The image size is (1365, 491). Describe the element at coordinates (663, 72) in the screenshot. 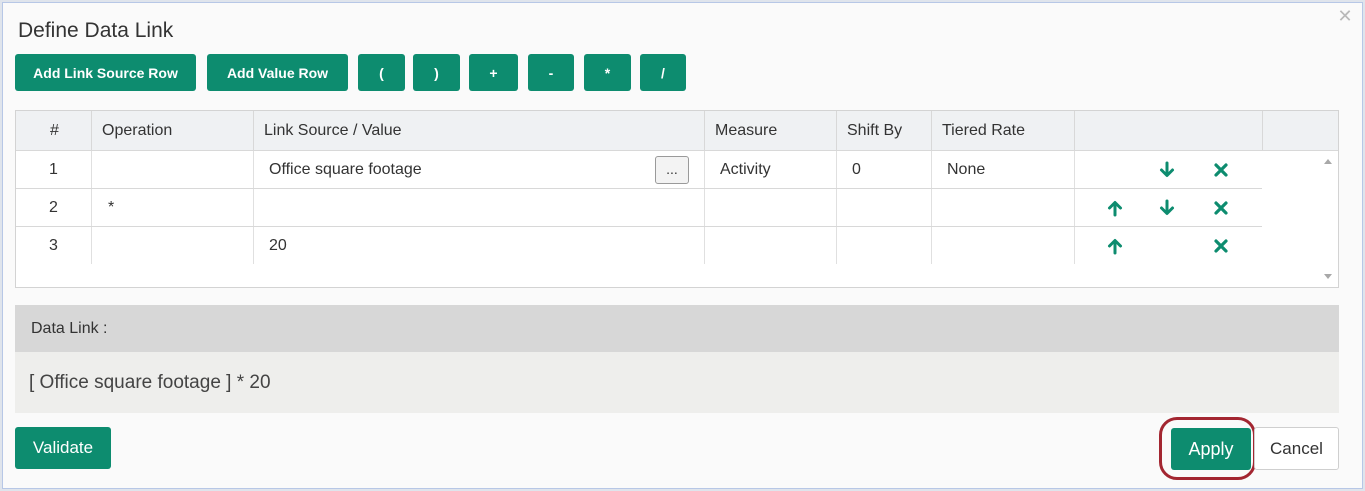

I see `divide-button: /` at that location.